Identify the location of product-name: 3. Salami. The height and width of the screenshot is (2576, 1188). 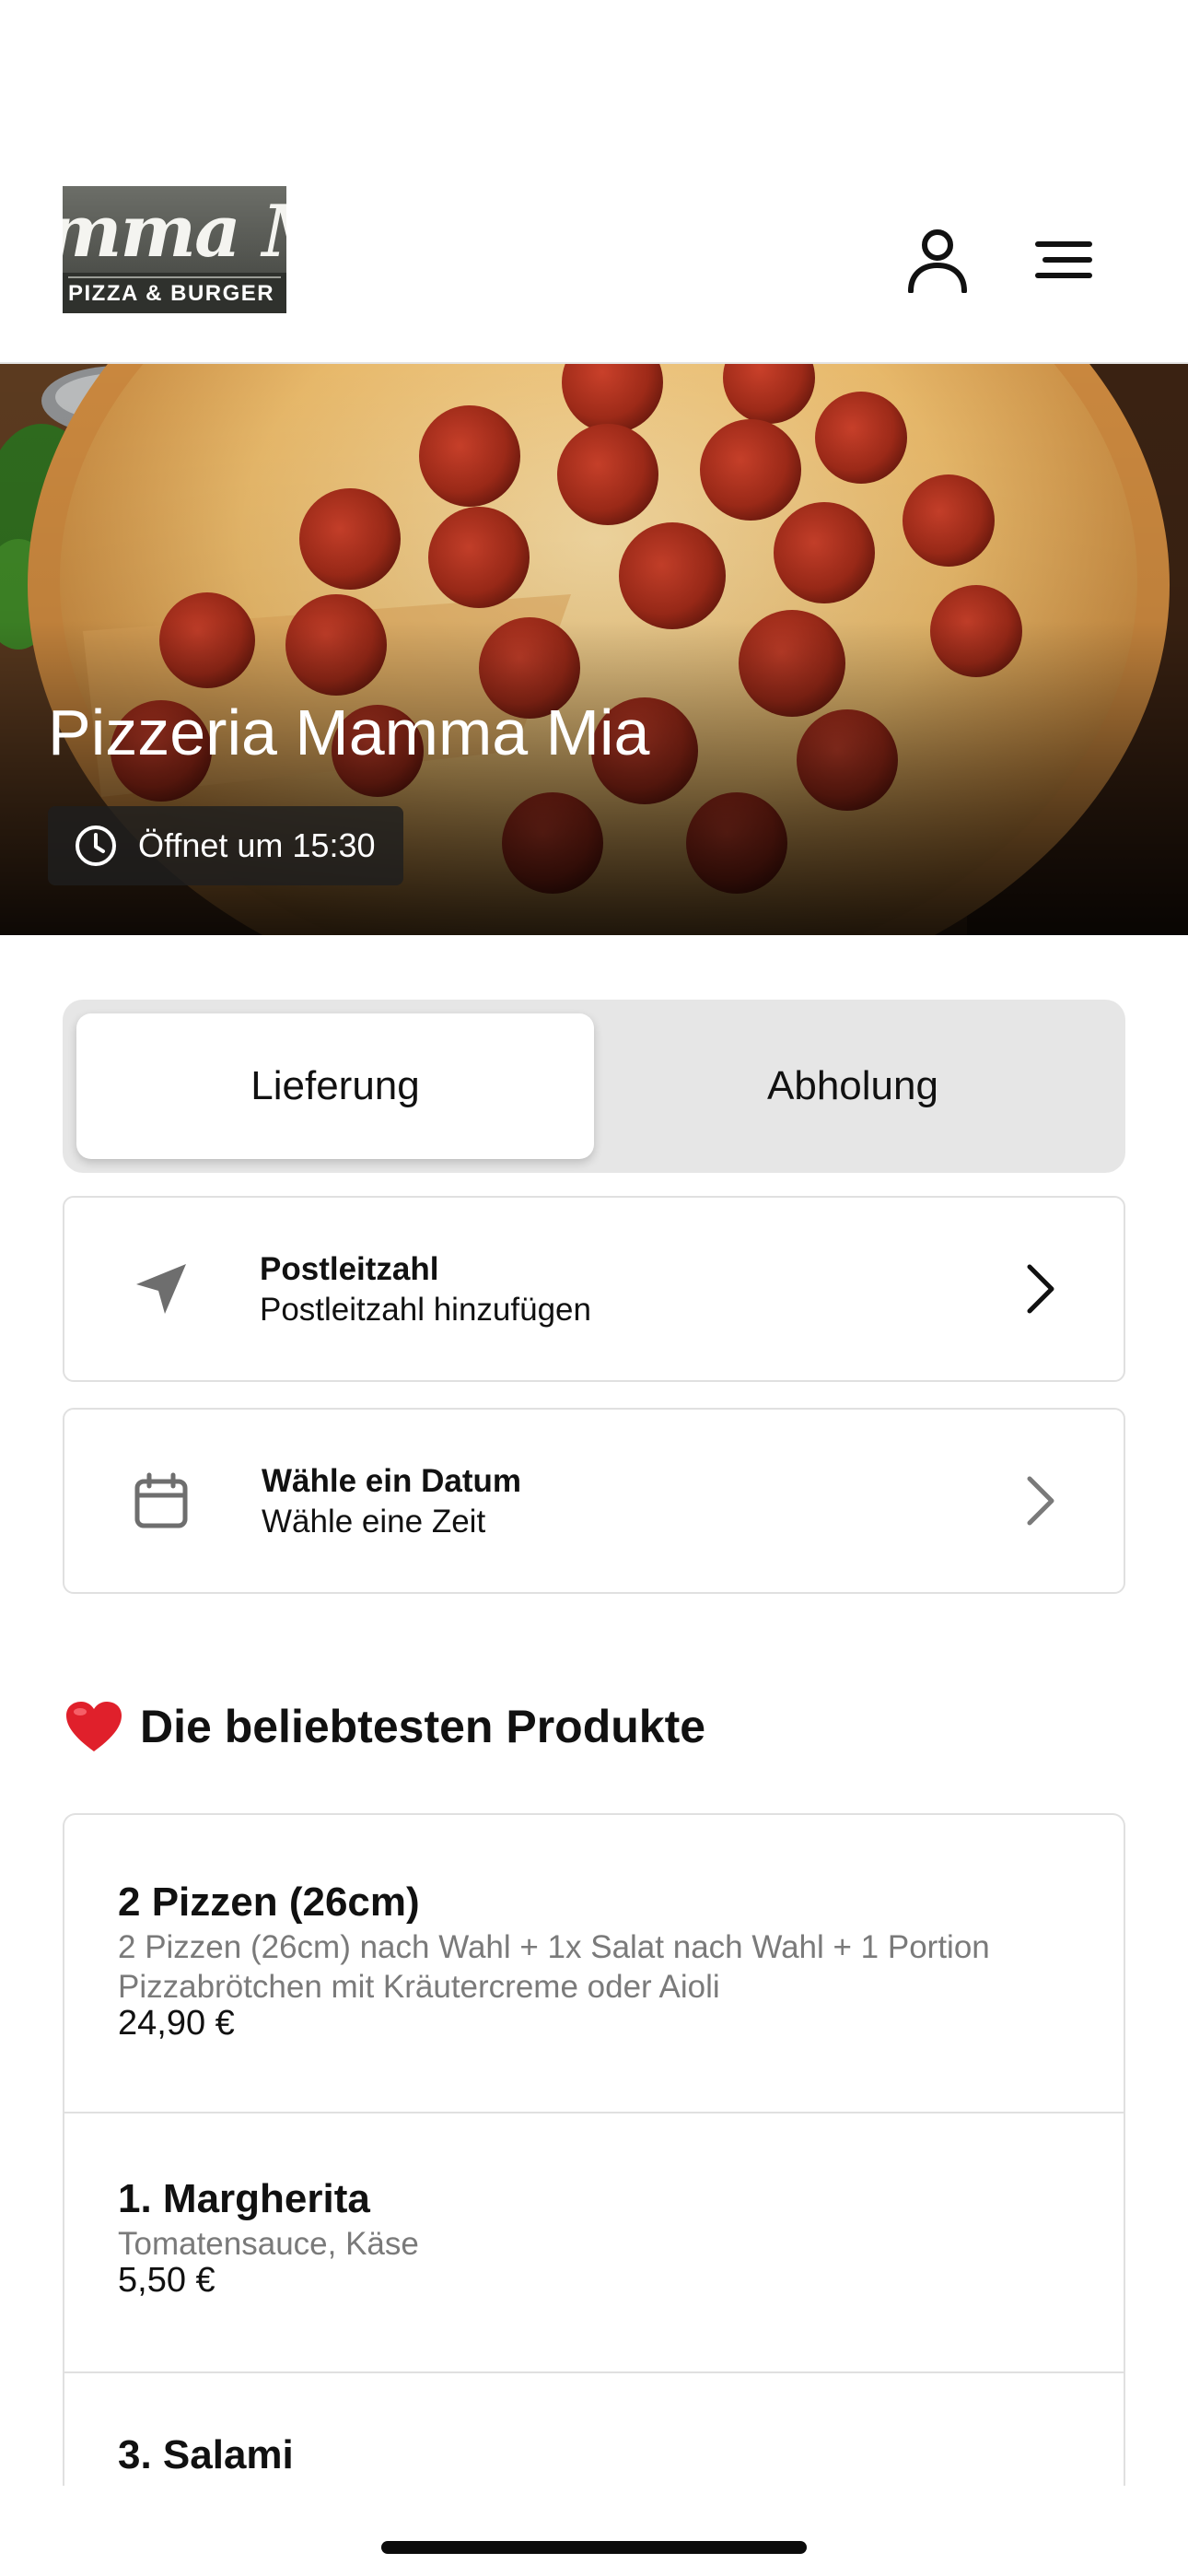
(206, 2454).